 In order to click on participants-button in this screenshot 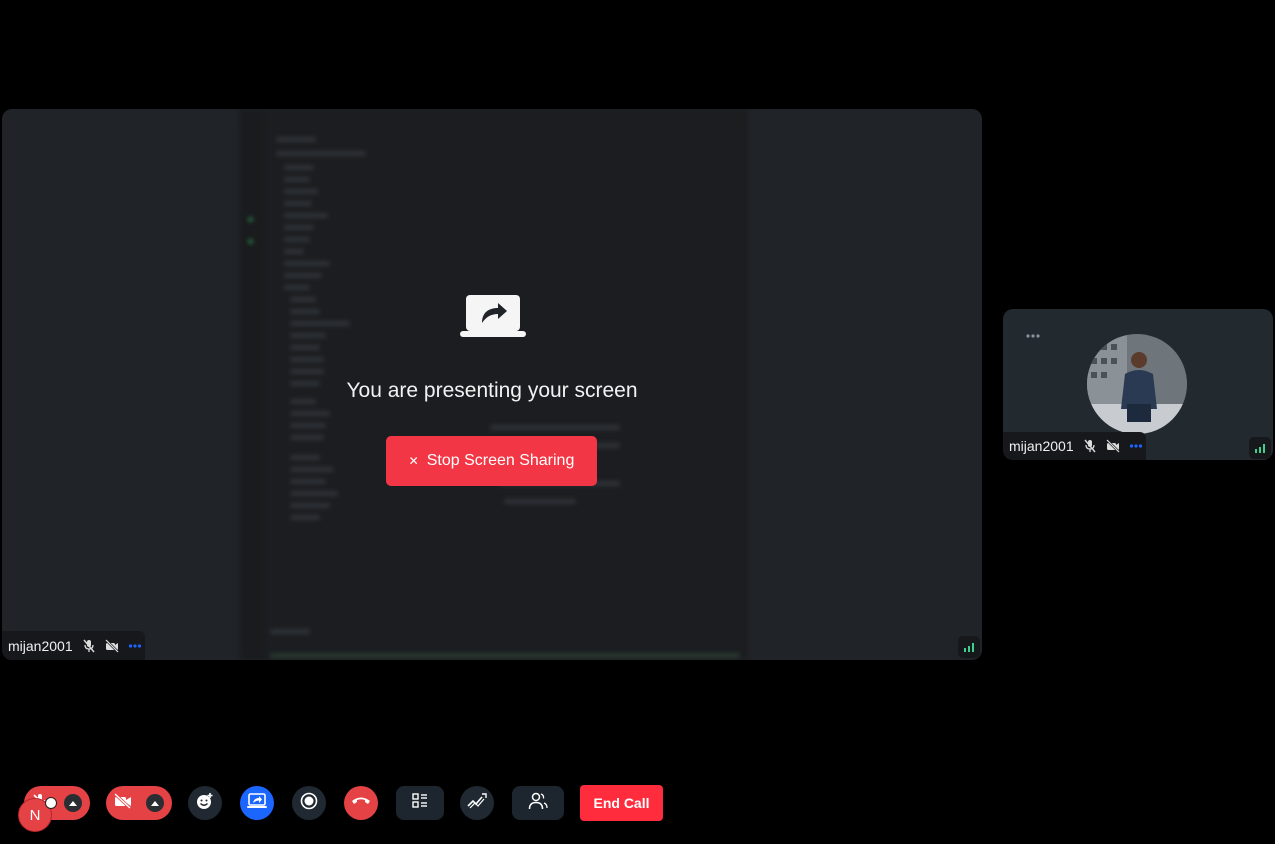, I will do `click(538, 803)`.